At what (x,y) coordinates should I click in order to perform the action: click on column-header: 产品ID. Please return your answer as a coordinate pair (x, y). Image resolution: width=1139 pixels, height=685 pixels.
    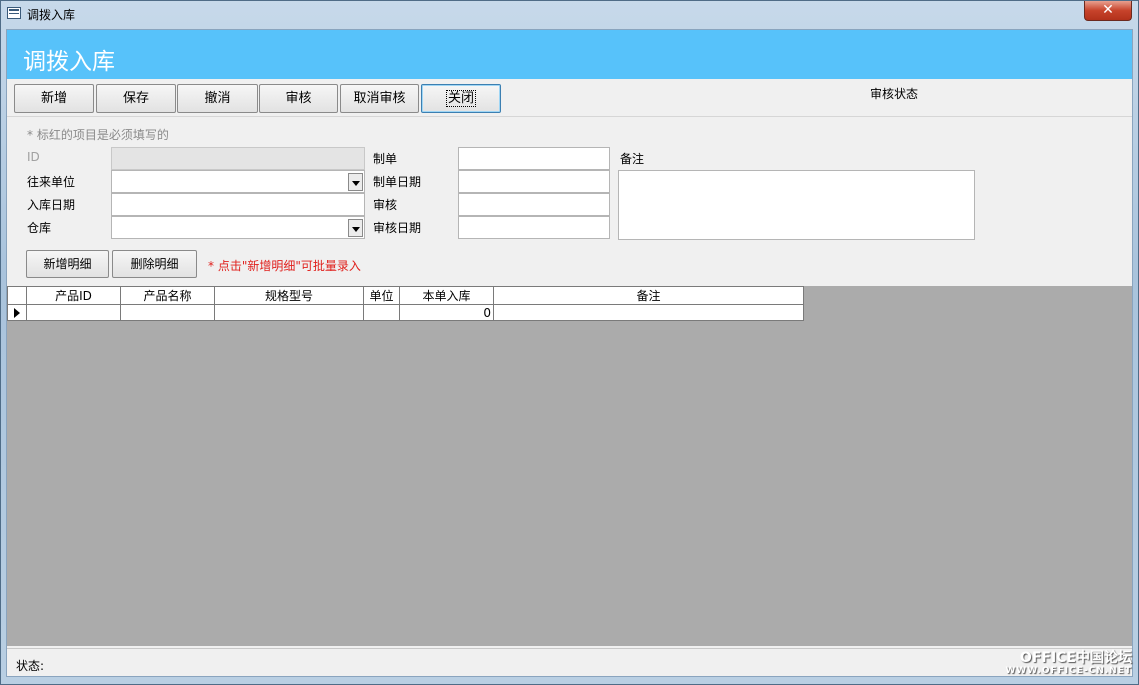
    Looking at the image, I should click on (73, 295).